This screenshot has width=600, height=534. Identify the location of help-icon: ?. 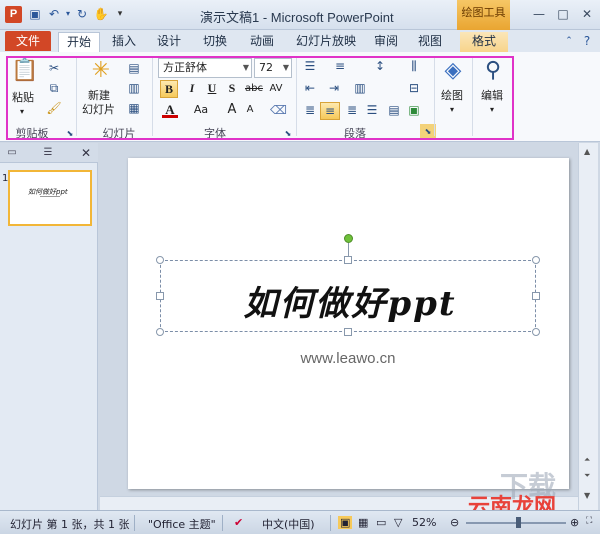
(587, 41).